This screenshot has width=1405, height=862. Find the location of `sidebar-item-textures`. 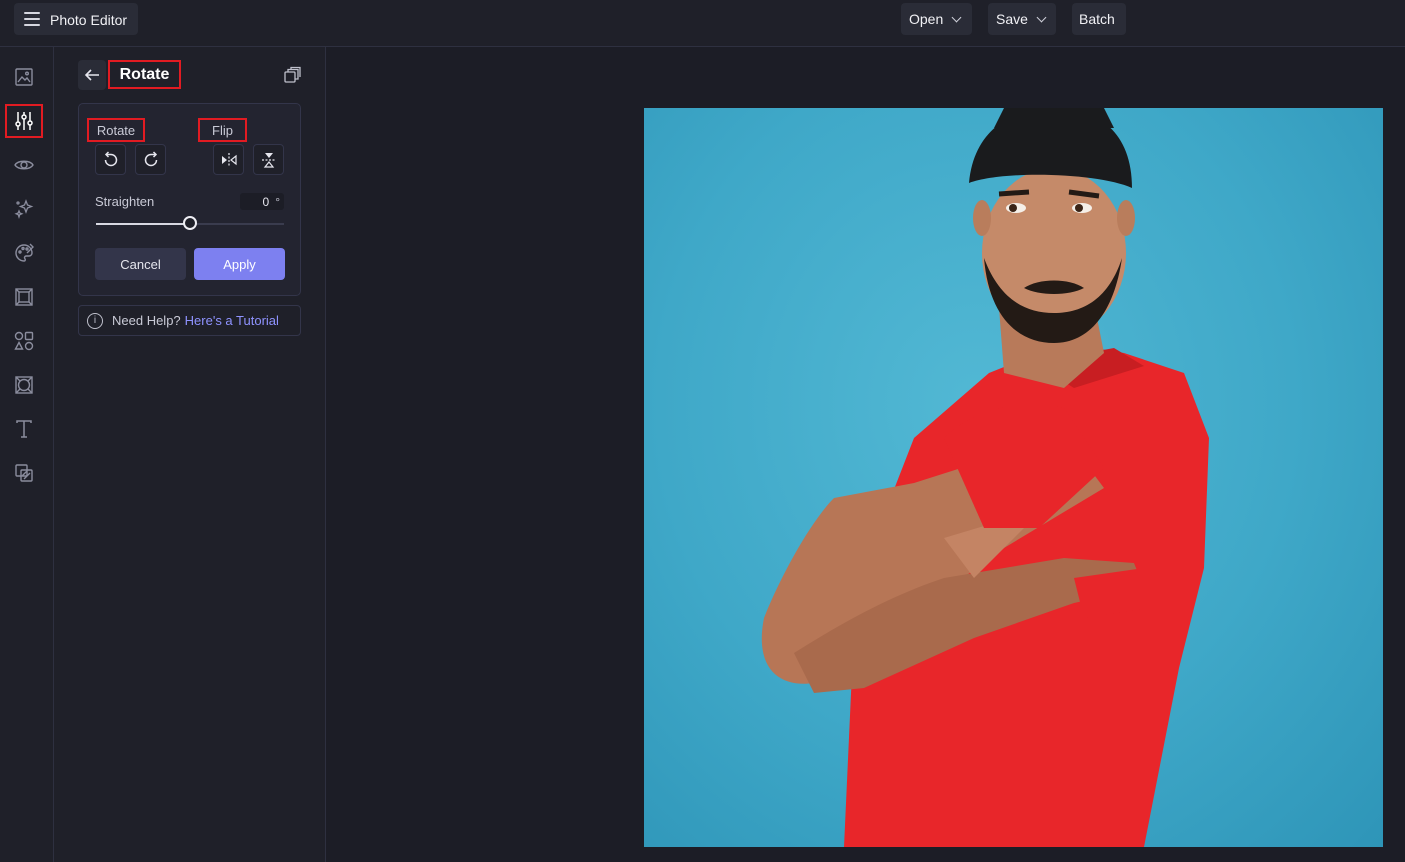

sidebar-item-textures is located at coordinates (24, 385).